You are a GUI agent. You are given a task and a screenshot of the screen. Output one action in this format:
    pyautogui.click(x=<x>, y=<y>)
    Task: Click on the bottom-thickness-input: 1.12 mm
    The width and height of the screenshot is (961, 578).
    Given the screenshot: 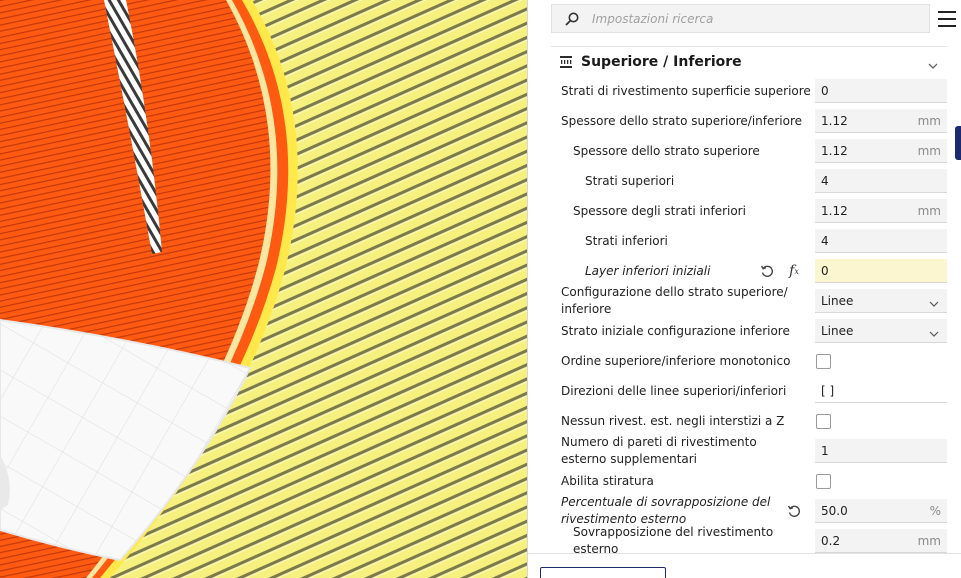 What is the action you would take?
    pyautogui.click(x=881, y=211)
    